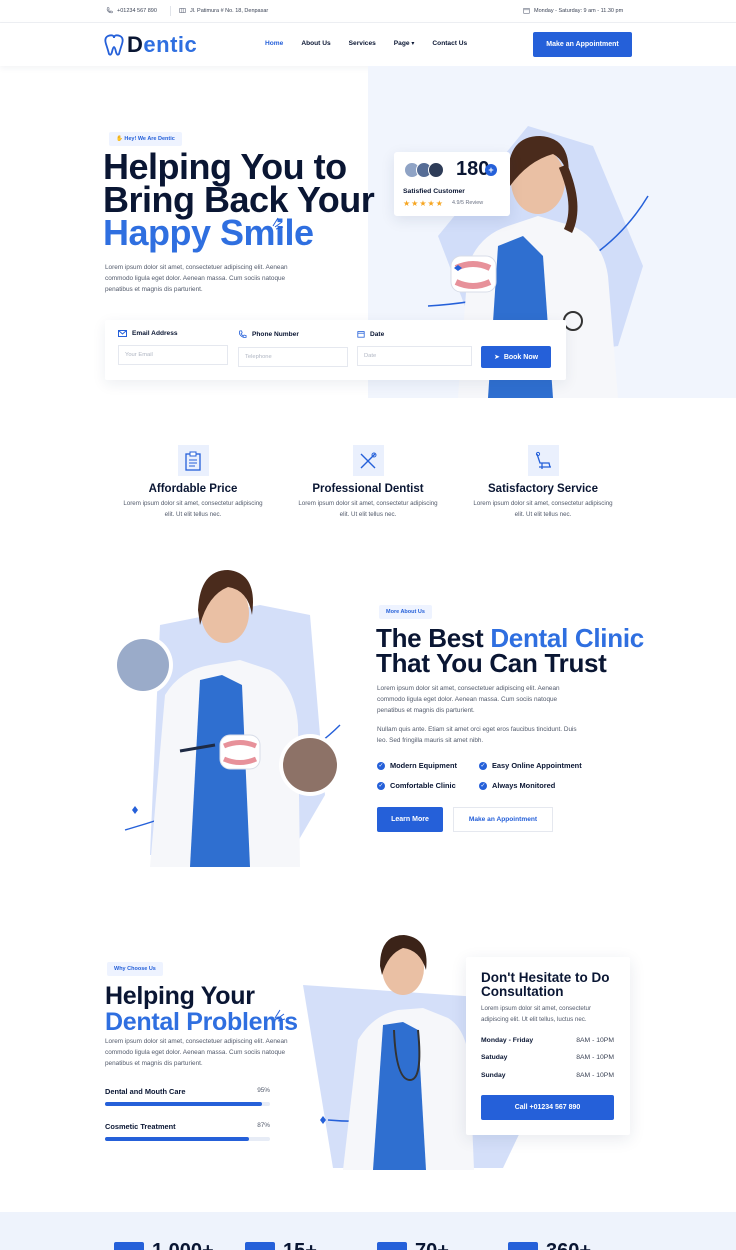 The image size is (736, 1250). What do you see at coordinates (300, 1246) in the screenshot?
I see `stat-number: 15+` at bounding box center [300, 1246].